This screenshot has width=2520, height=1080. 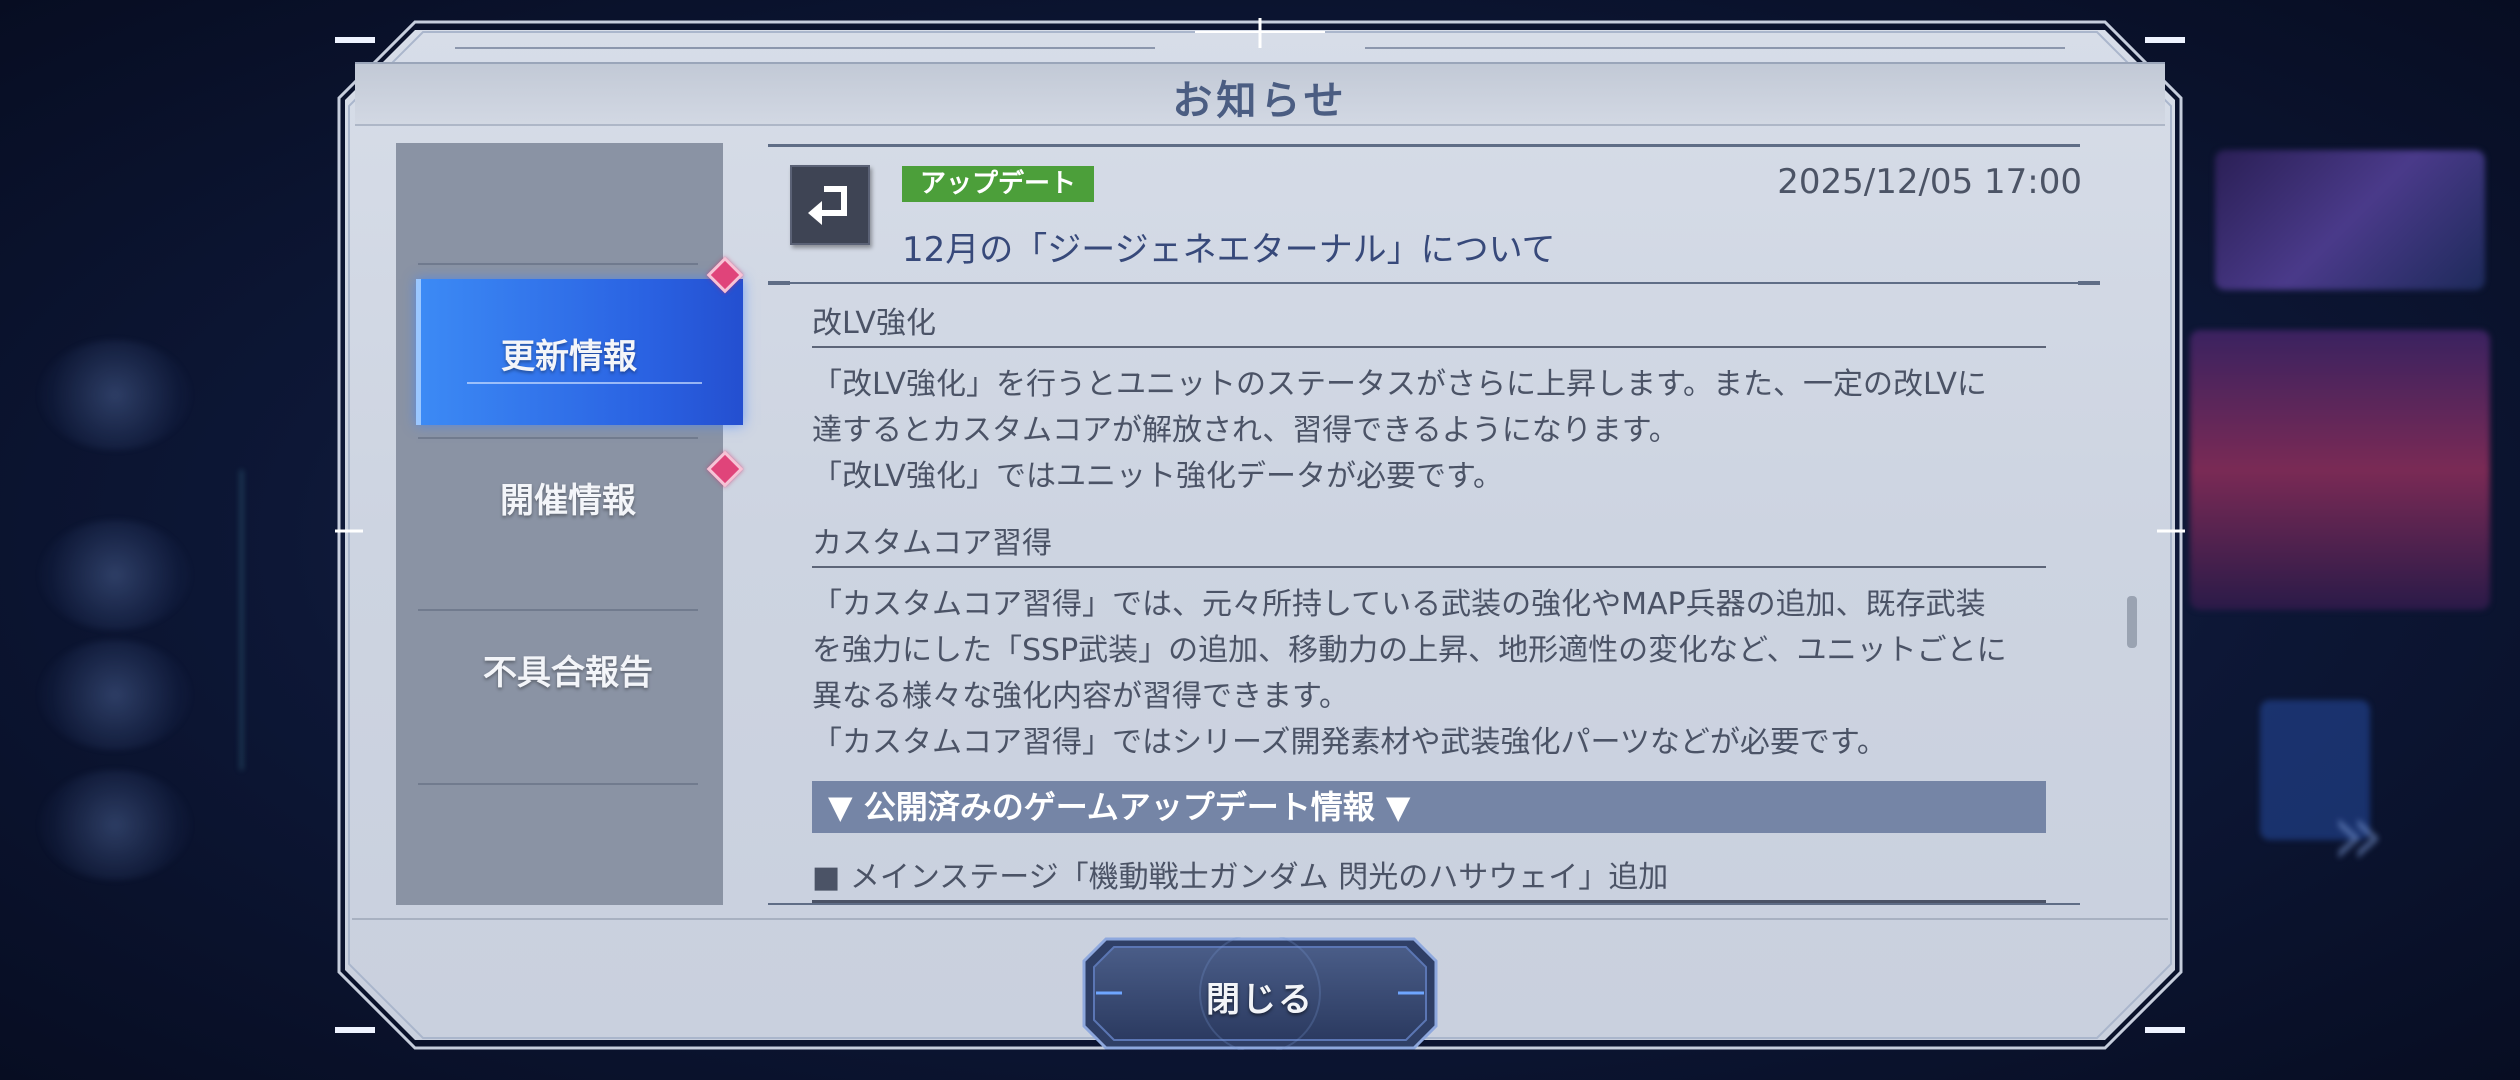 I want to click on close-button: 閉じる, so click(x=1260, y=993).